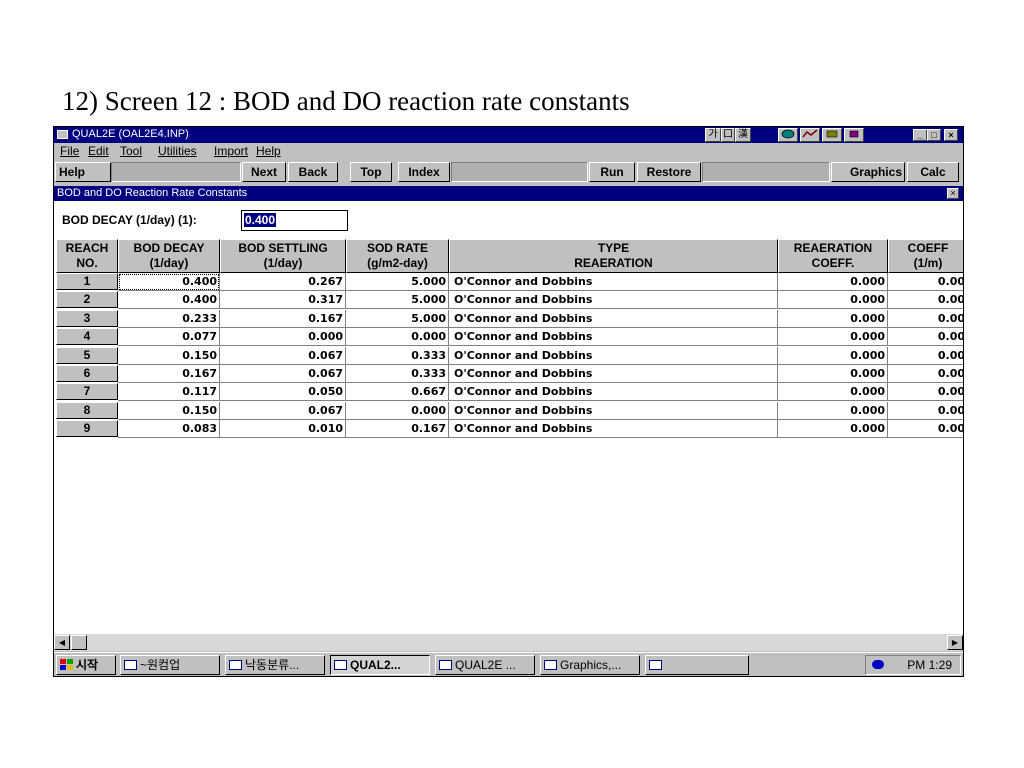 Image resolution: width=1024 pixels, height=768 pixels. Describe the element at coordinates (920, 135) in the screenshot. I see `minimize-icon: _` at that location.